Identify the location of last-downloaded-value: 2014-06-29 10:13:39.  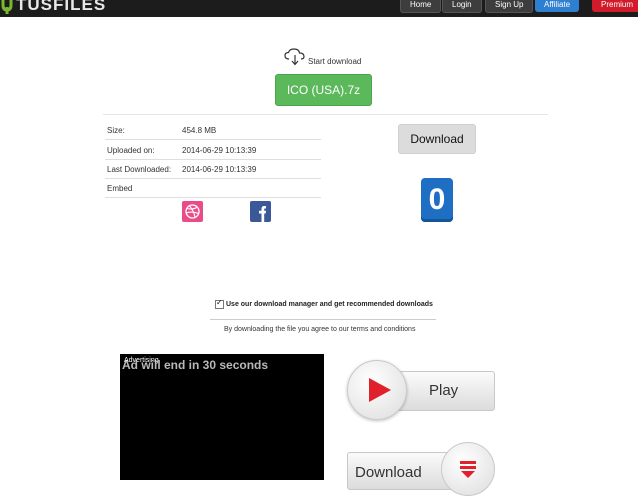
(219, 169).